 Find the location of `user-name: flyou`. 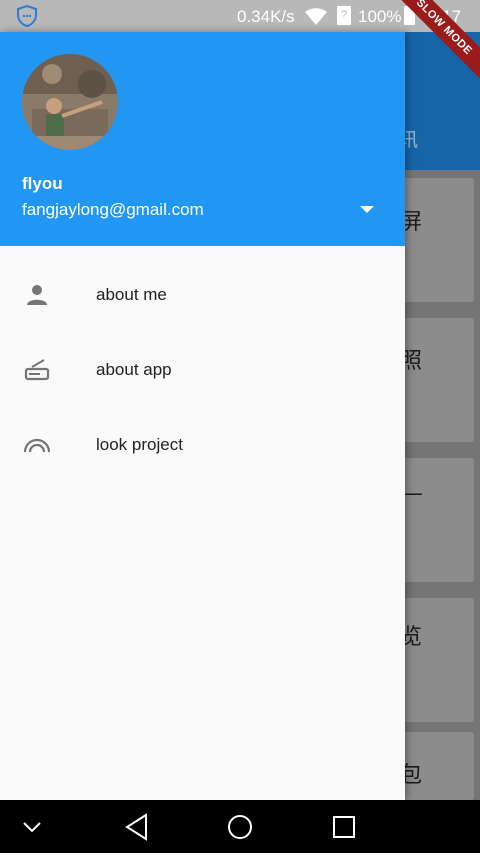

user-name: flyou is located at coordinates (42, 183).